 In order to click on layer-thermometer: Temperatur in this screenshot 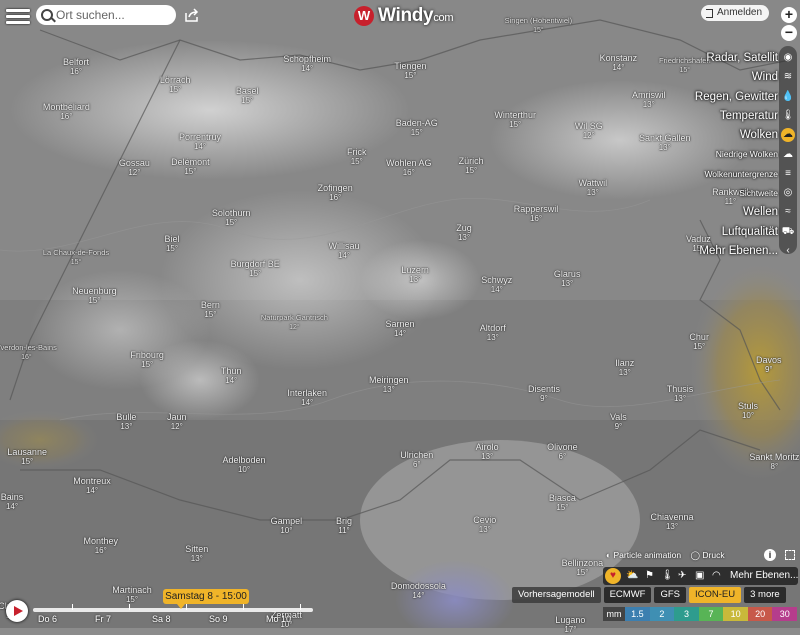, I will do `click(736, 116)`.